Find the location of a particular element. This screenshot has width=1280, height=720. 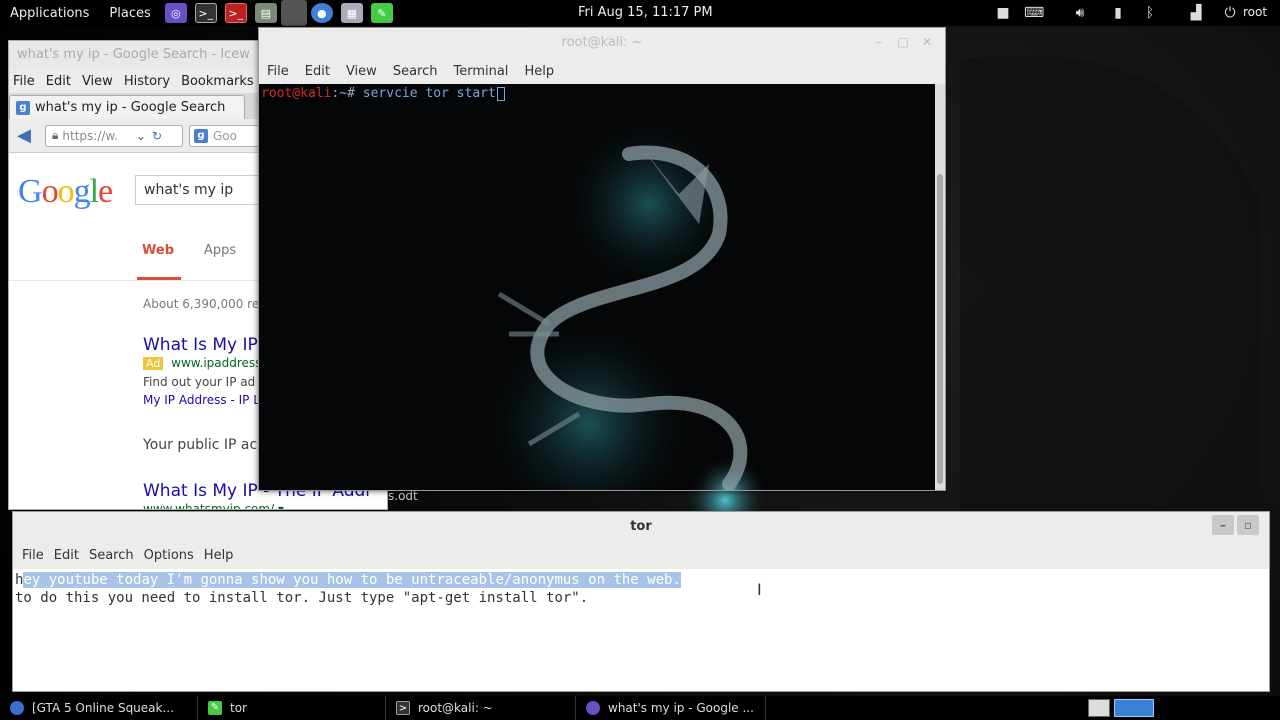

text-cursor-icon: I is located at coordinates (759, 589).